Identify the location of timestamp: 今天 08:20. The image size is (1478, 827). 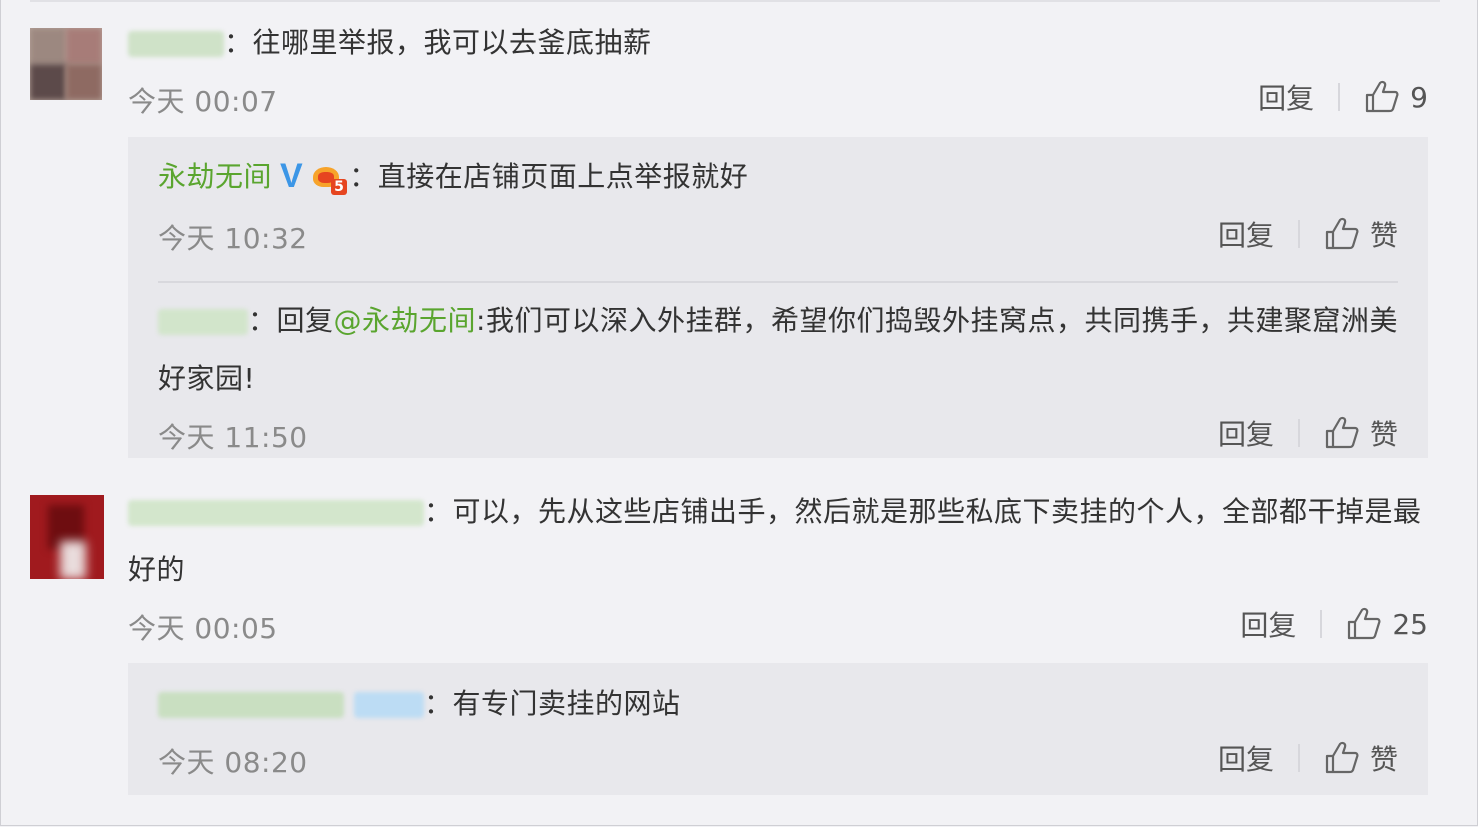
(233, 762).